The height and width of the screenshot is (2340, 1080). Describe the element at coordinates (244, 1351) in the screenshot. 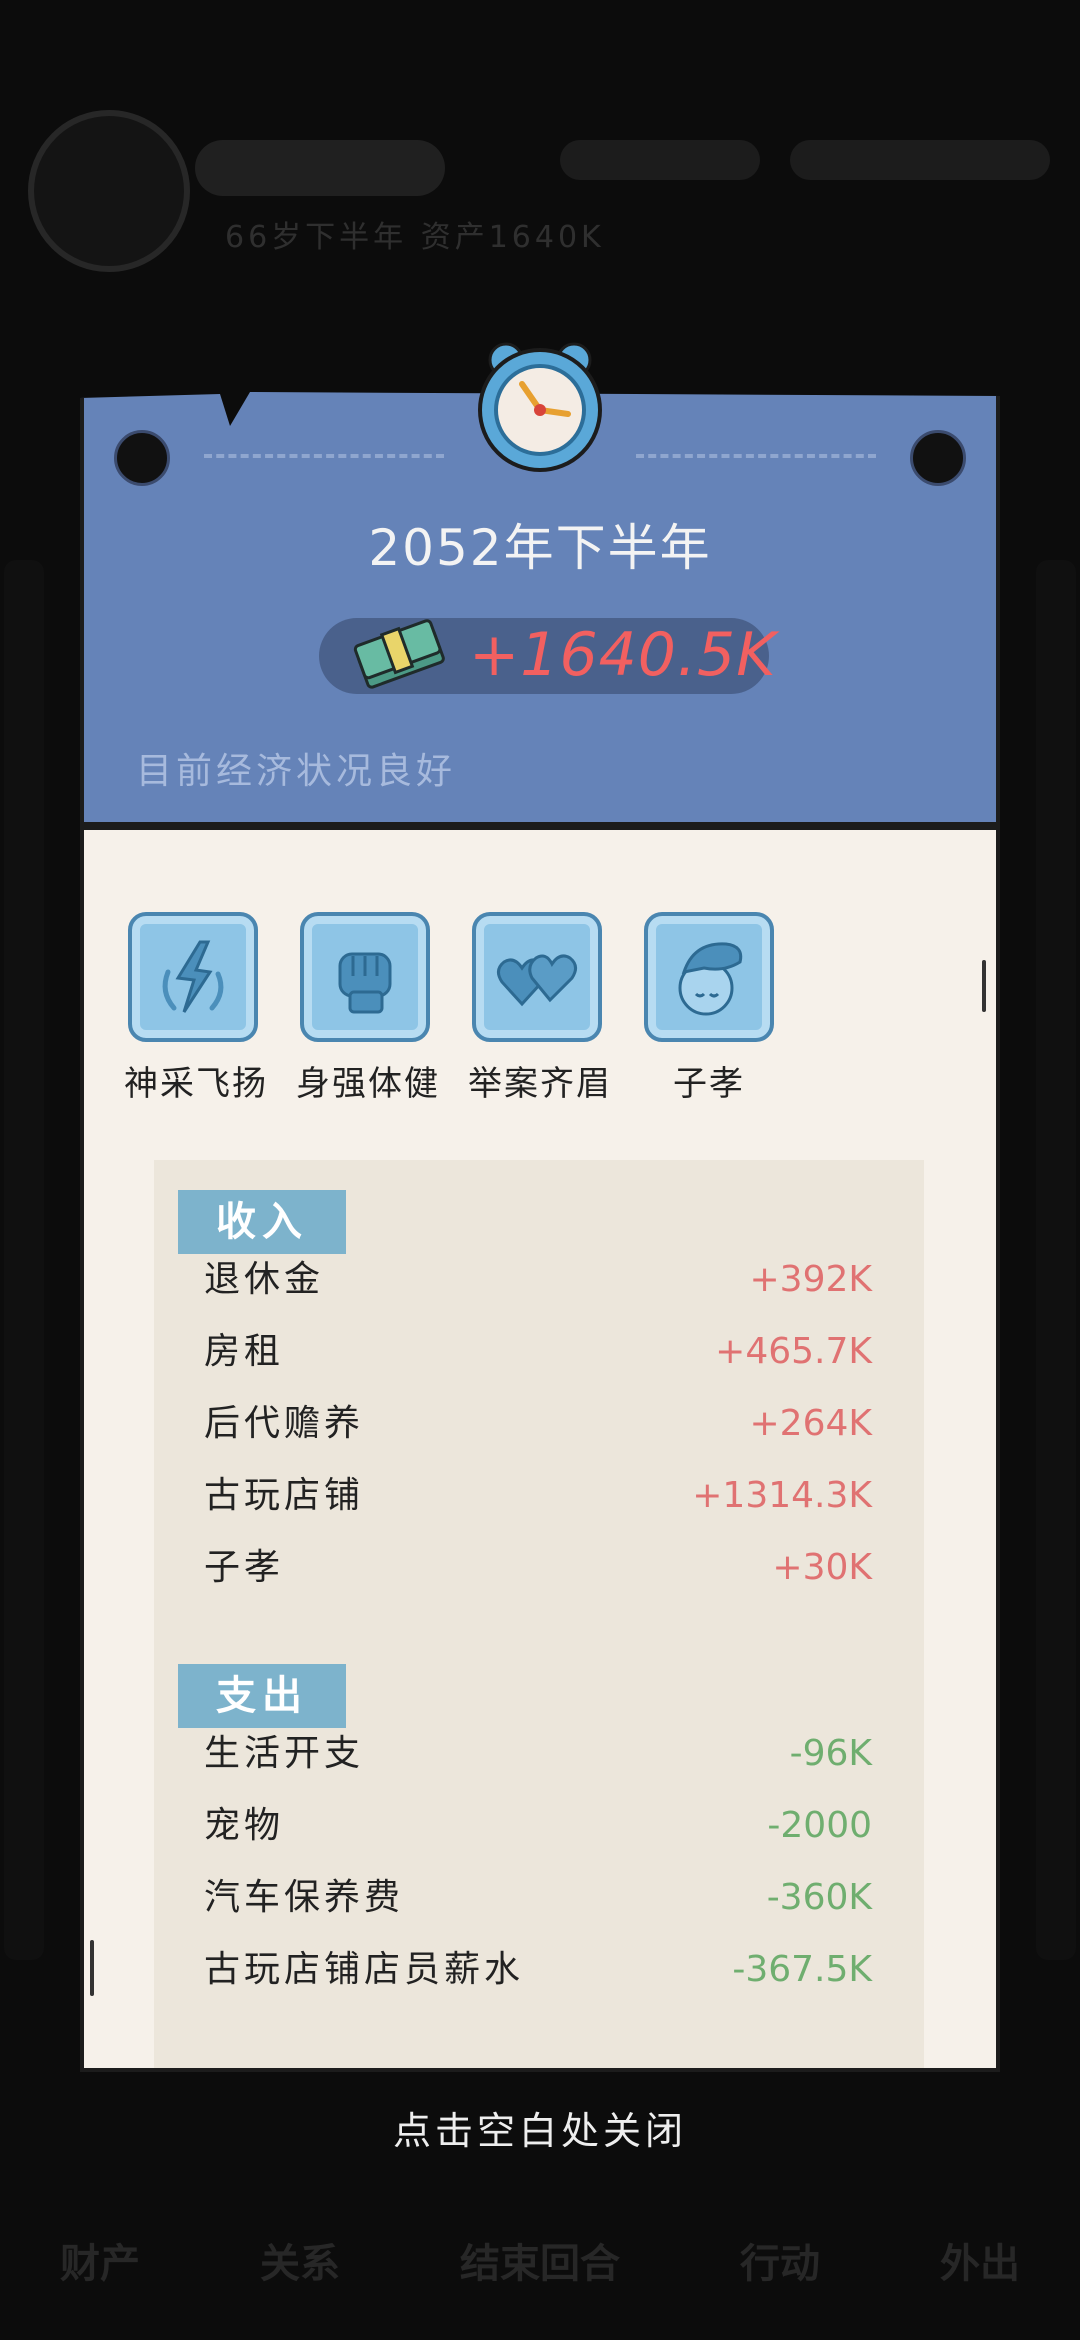

I see `income-label: 房租` at that location.